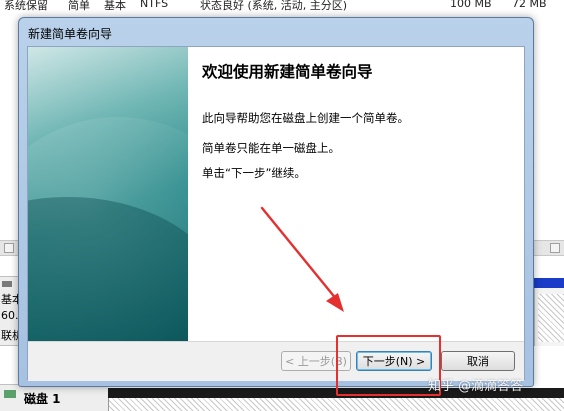  What do you see at coordinates (388, 365) in the screenshot?
I see `next-button-highlight` at bounding box center [388, 365].